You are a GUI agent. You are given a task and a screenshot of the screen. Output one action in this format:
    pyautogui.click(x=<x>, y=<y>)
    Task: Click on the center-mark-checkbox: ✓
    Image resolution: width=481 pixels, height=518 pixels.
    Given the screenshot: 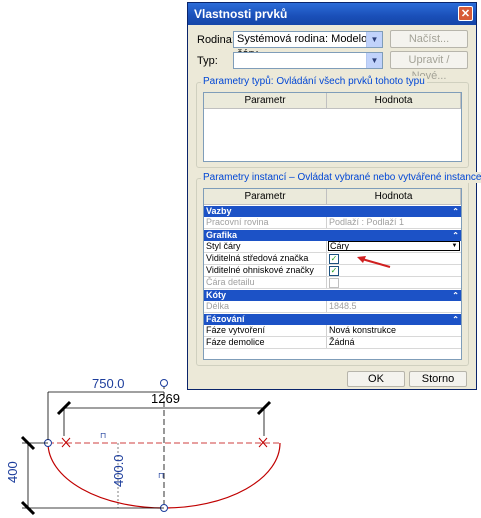 What is the action you would take?
    pyautogui.click(x=334, y=259)
    